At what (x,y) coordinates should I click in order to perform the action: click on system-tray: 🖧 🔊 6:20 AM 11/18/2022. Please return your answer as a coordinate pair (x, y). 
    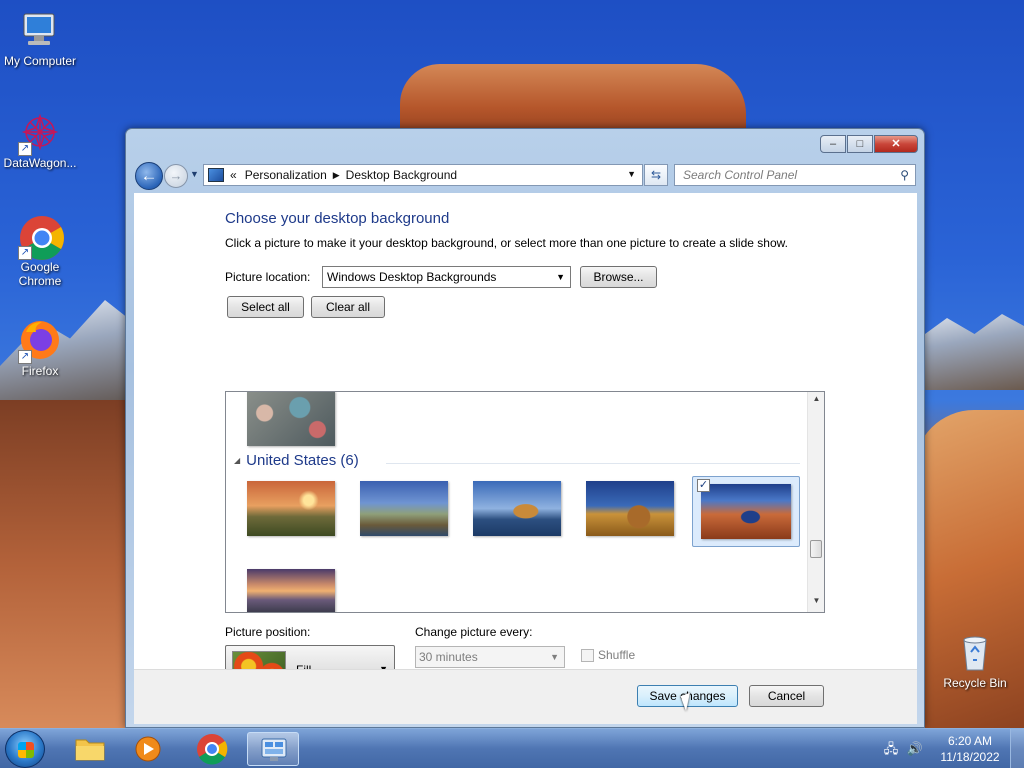
    Looking at the image, I should click on (953, 748).